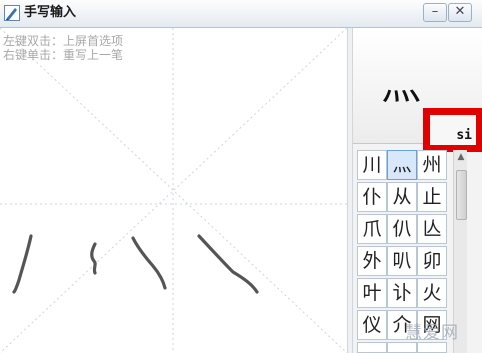  What do you see at coordinates (432, 333) in the screenshot?
I see `watermark: 慧爱网` at bounding box center [432, 333].